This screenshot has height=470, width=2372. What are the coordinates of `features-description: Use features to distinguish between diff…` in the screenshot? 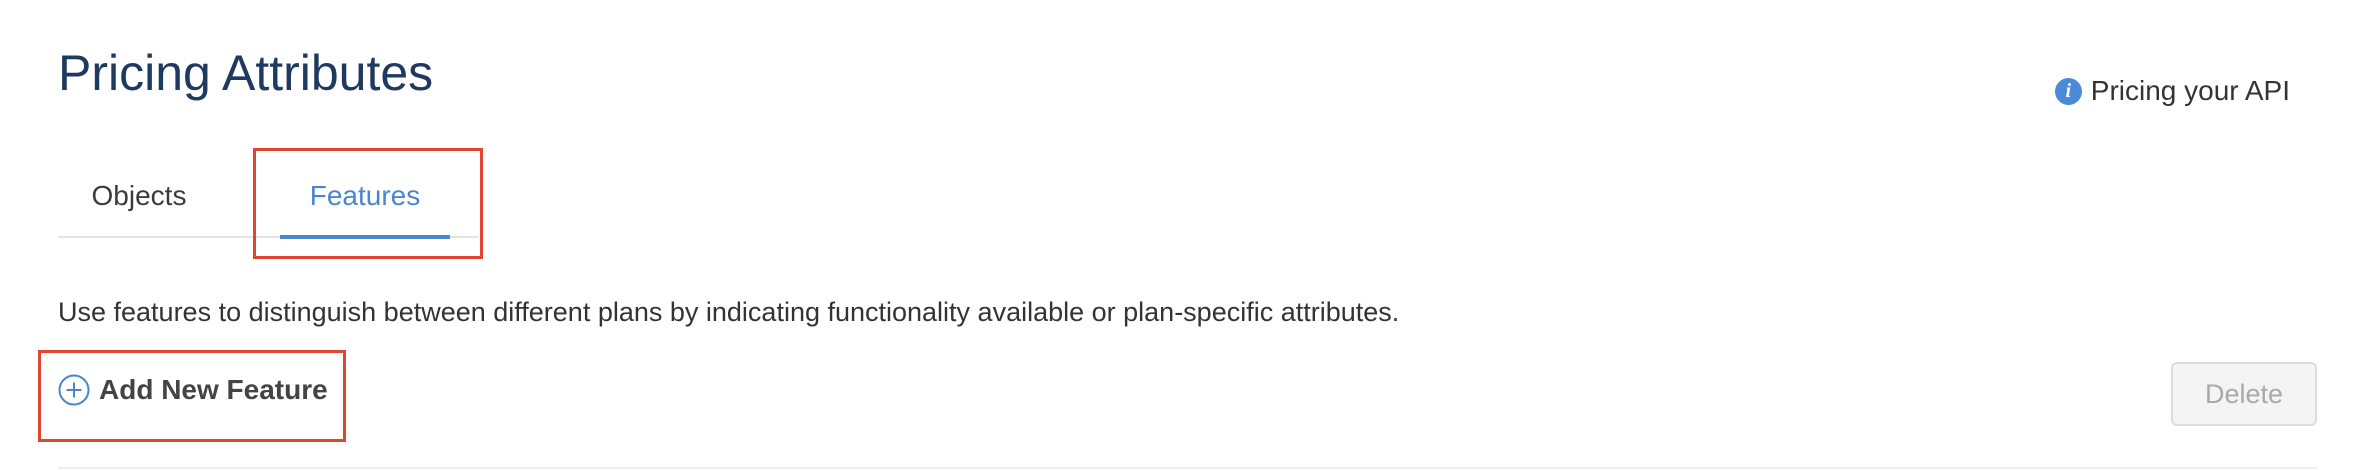 It's located at (729, 312).